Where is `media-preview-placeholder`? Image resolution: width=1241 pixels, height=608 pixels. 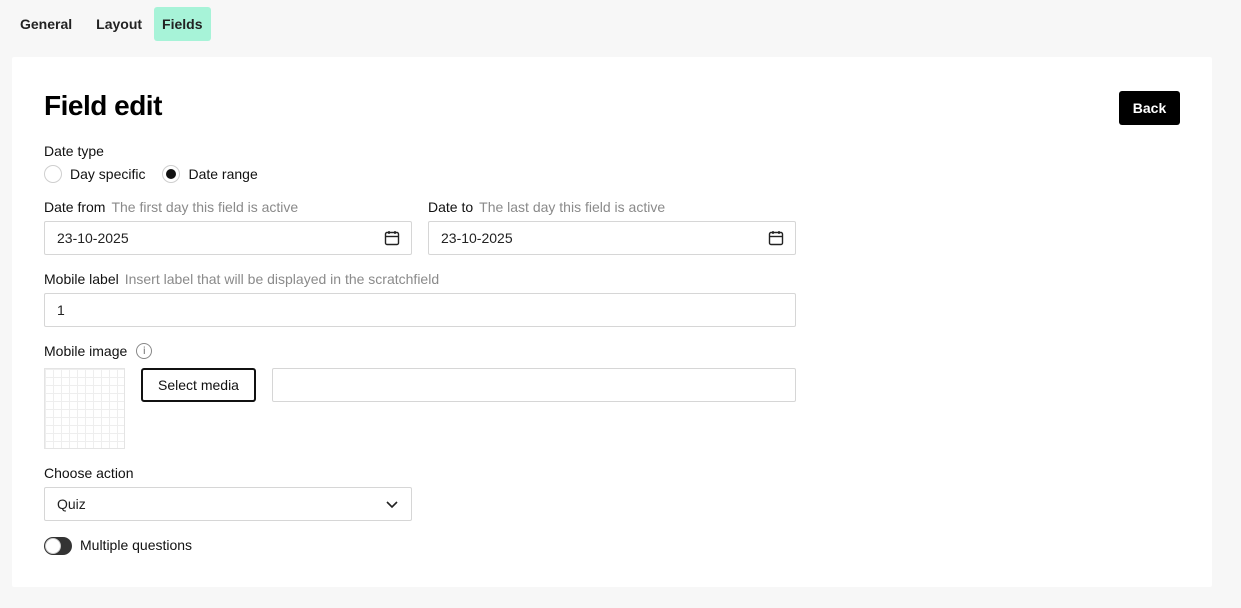 media-preview-placeholder is located at coordinates (84, 408).